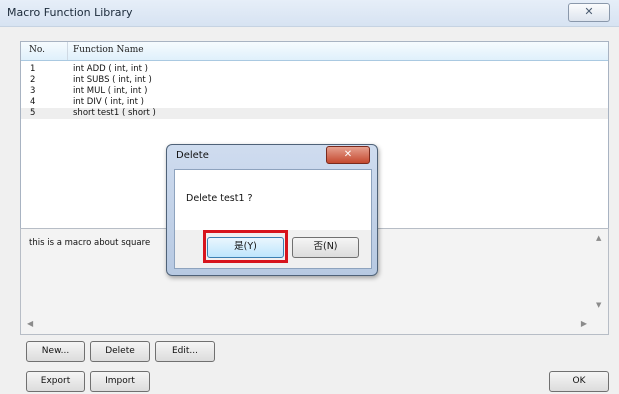  I want to click on table-row-selected: 5 short test1 ( short ), so click(314, 113).